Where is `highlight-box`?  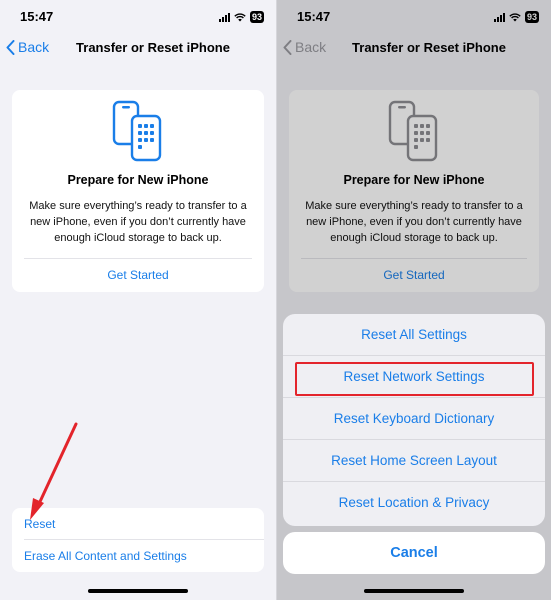 highlight-box is located at coordinates (414, 379).